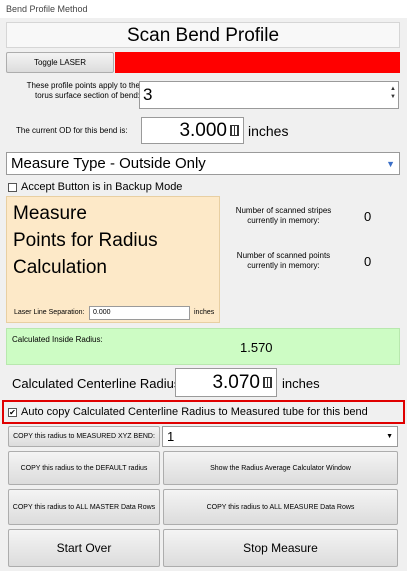  I want to click on instruction-line3: Calculation, so click(60, 267).